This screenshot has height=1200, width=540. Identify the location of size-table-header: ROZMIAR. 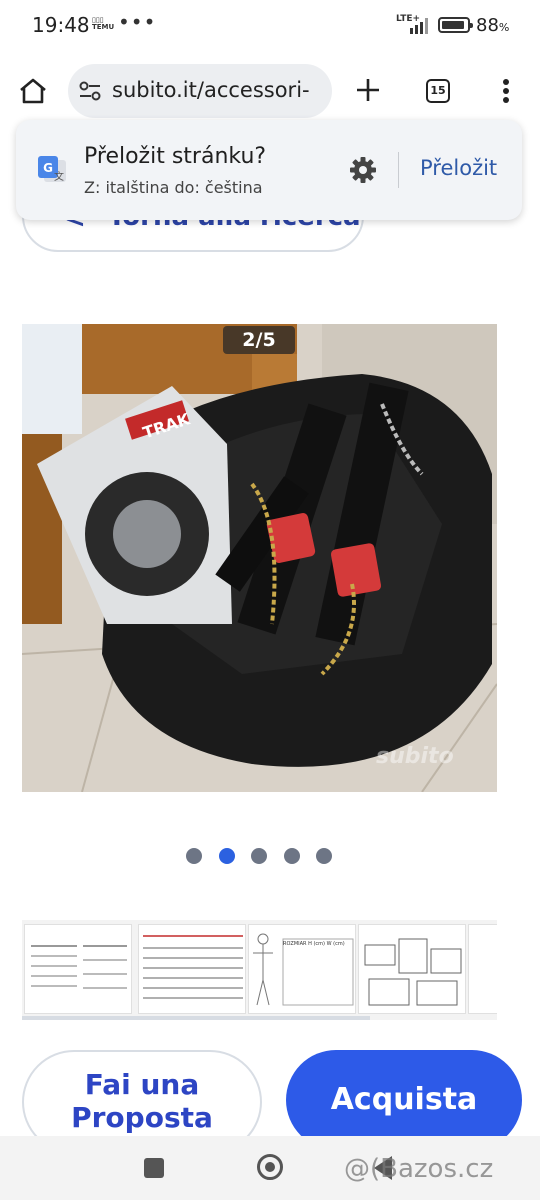
(295, 944).